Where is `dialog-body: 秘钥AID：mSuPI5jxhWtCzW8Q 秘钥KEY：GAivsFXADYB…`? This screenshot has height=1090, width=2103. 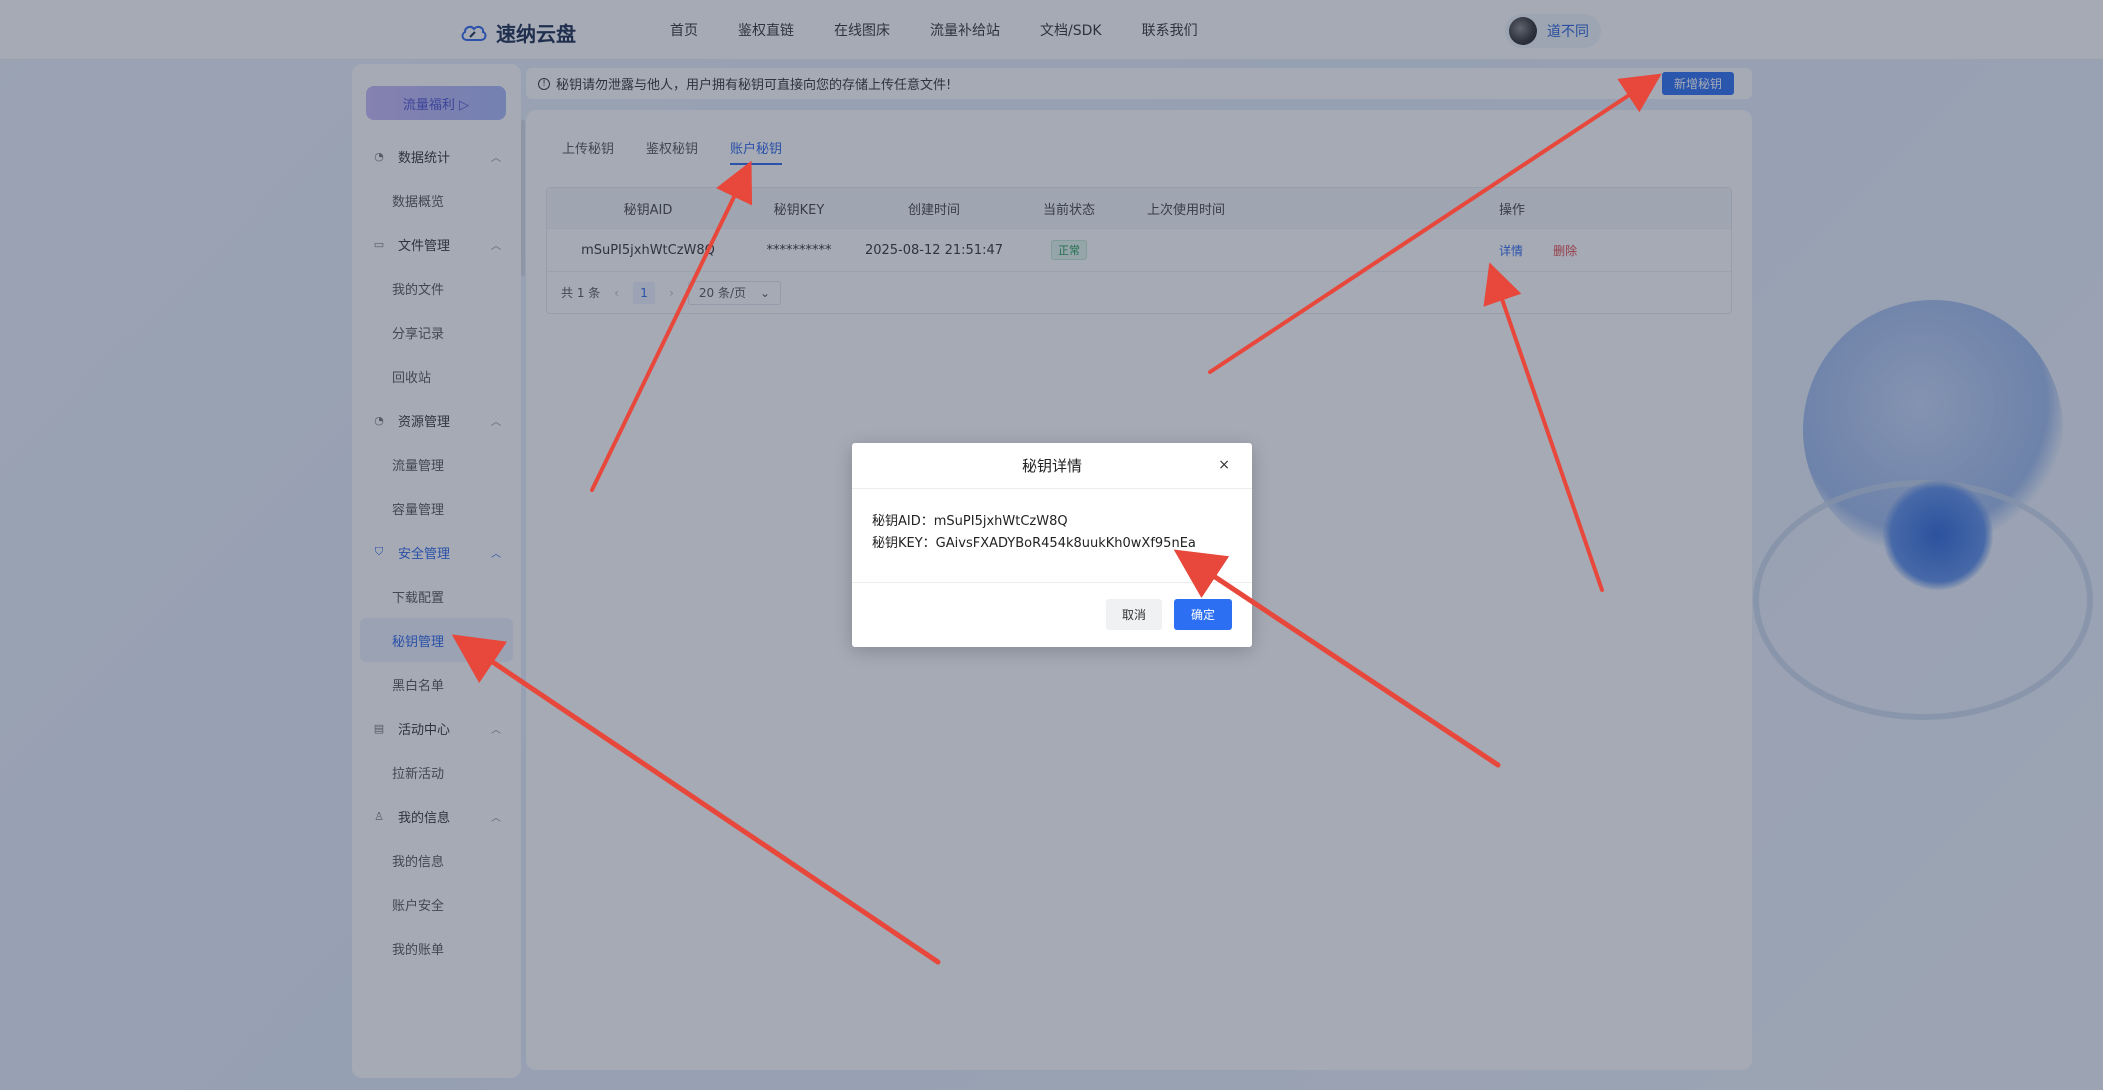
dialog-body: 秘钥AID：mSuPI5jxhWtCzW8Q 秘钥KEY：GAivsFXADYB… is located at coordinates (1052, 536).